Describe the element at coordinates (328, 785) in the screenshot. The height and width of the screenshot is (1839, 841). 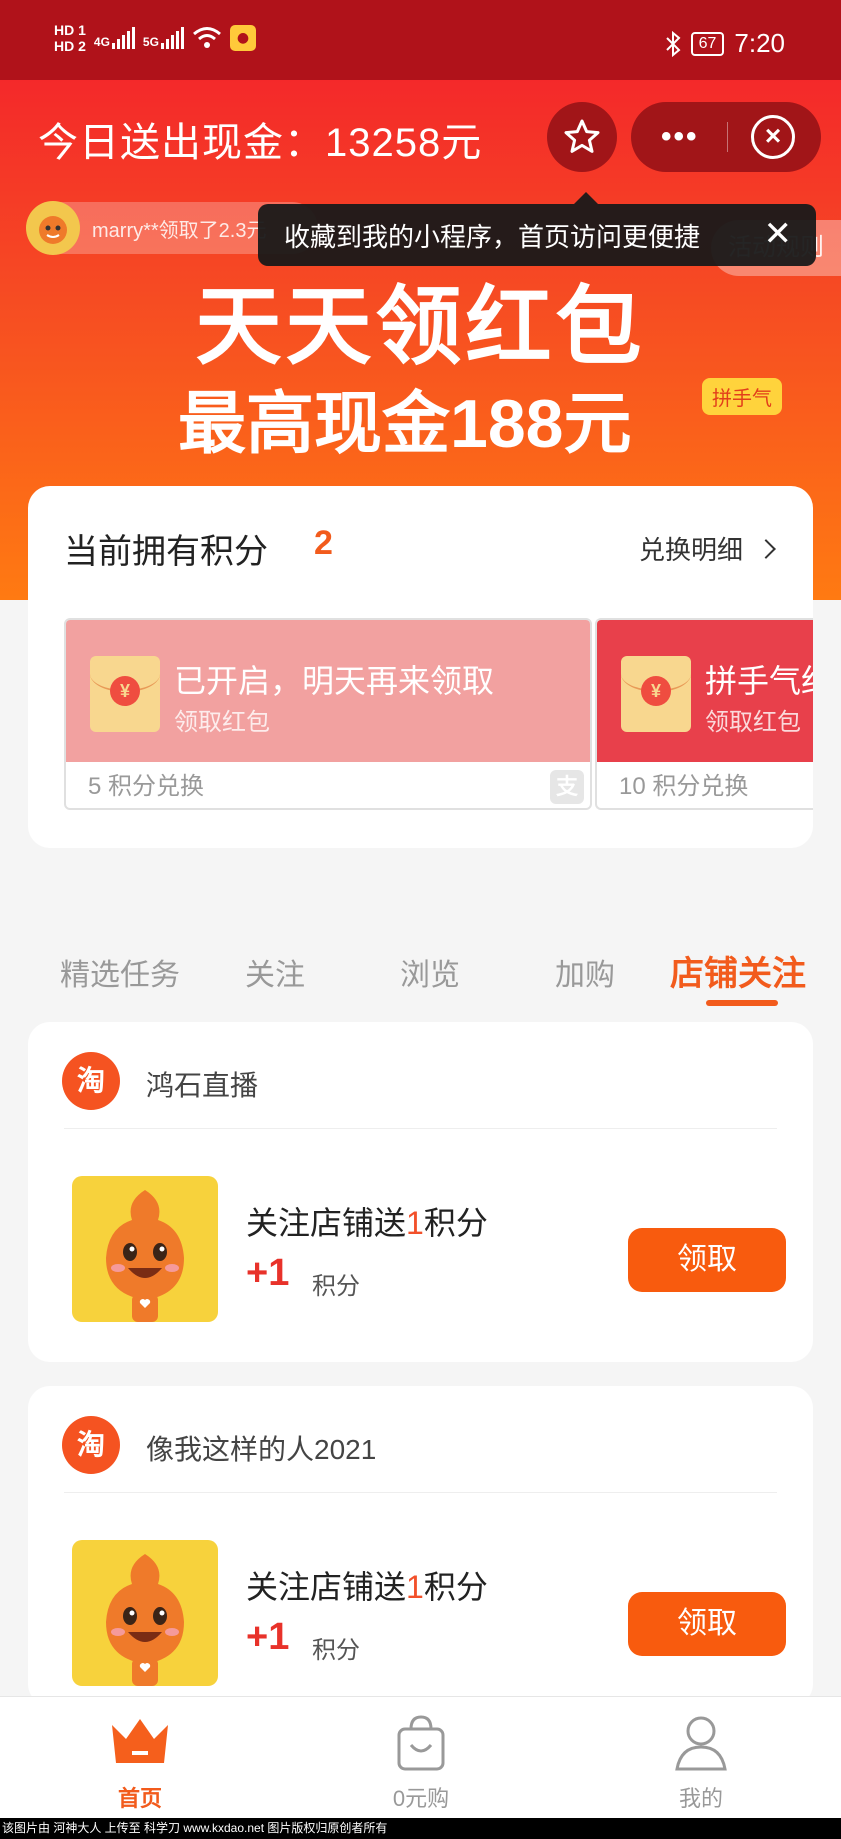
I see `red-packet-cost: 5 积分兑换 支` at that location.